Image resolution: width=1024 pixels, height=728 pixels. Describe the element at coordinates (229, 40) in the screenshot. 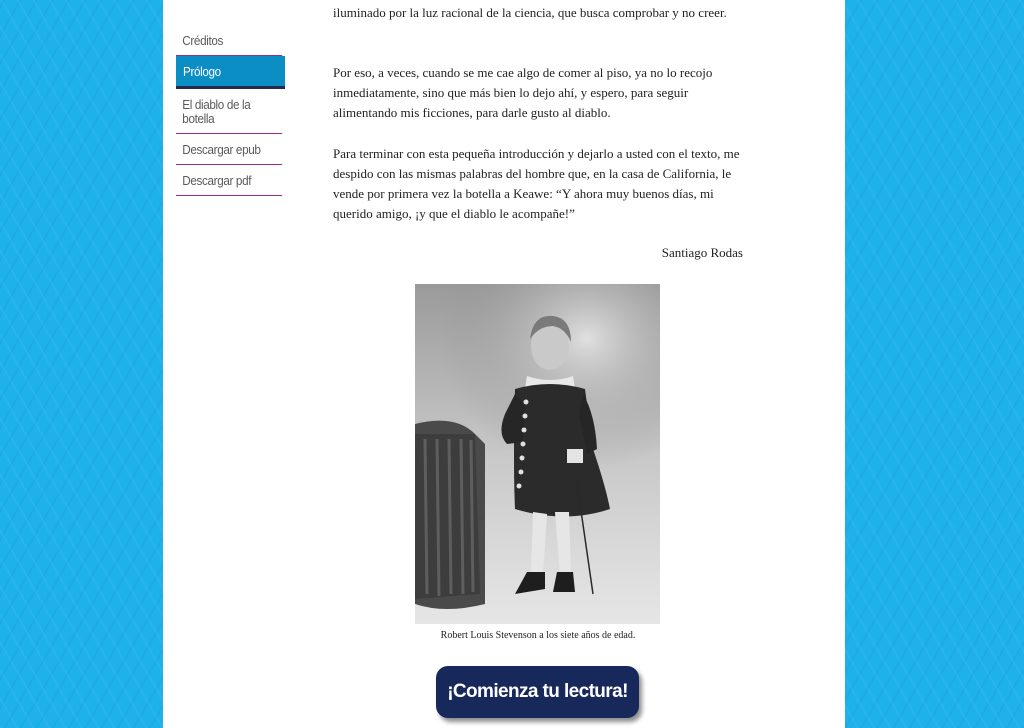

I see `sidebar-item-creditos: Créditos` at that location.